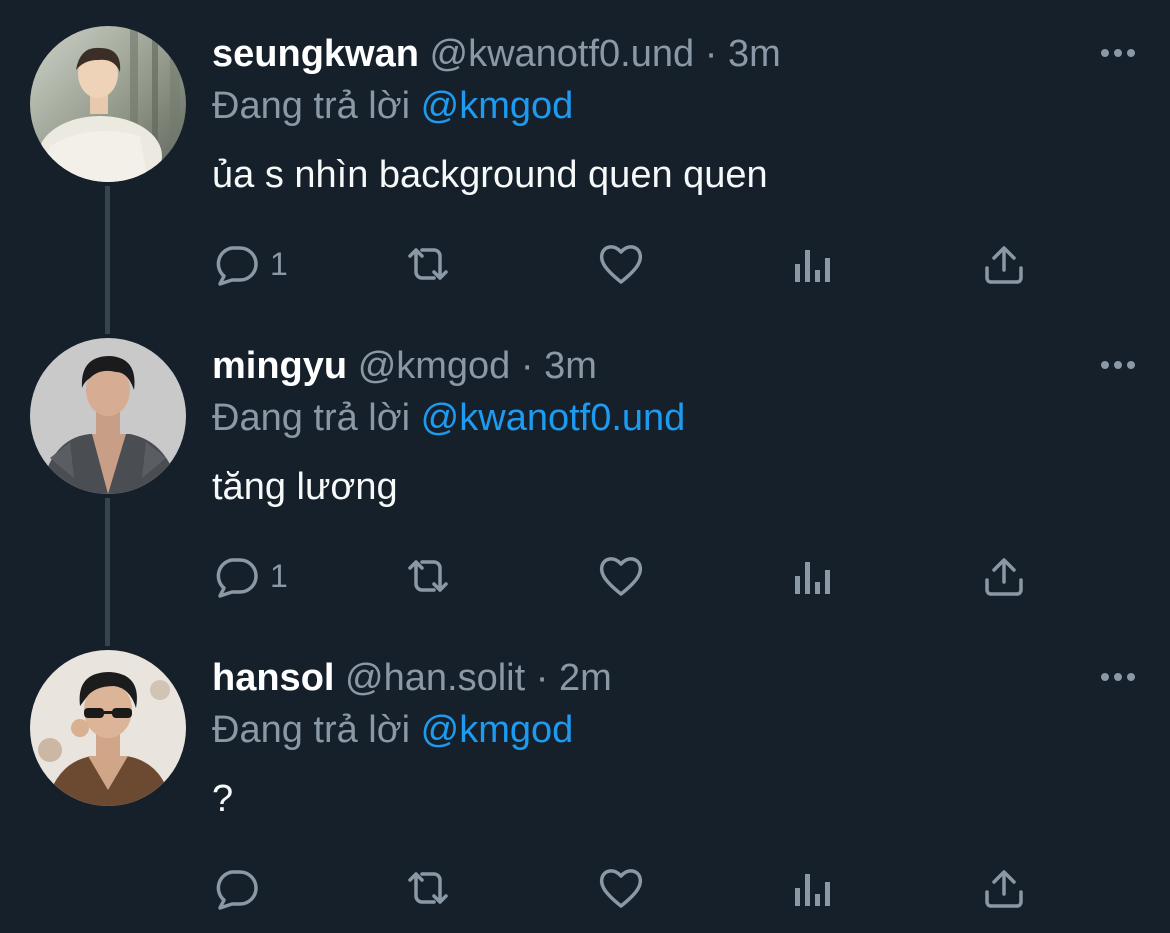 Image resolution: width=1170 pixels, height=933 pixels. What do you see at coordinates (279, 366) in the screenshot?
I see `display-name: mingyu` at bounding box center [279, 366].